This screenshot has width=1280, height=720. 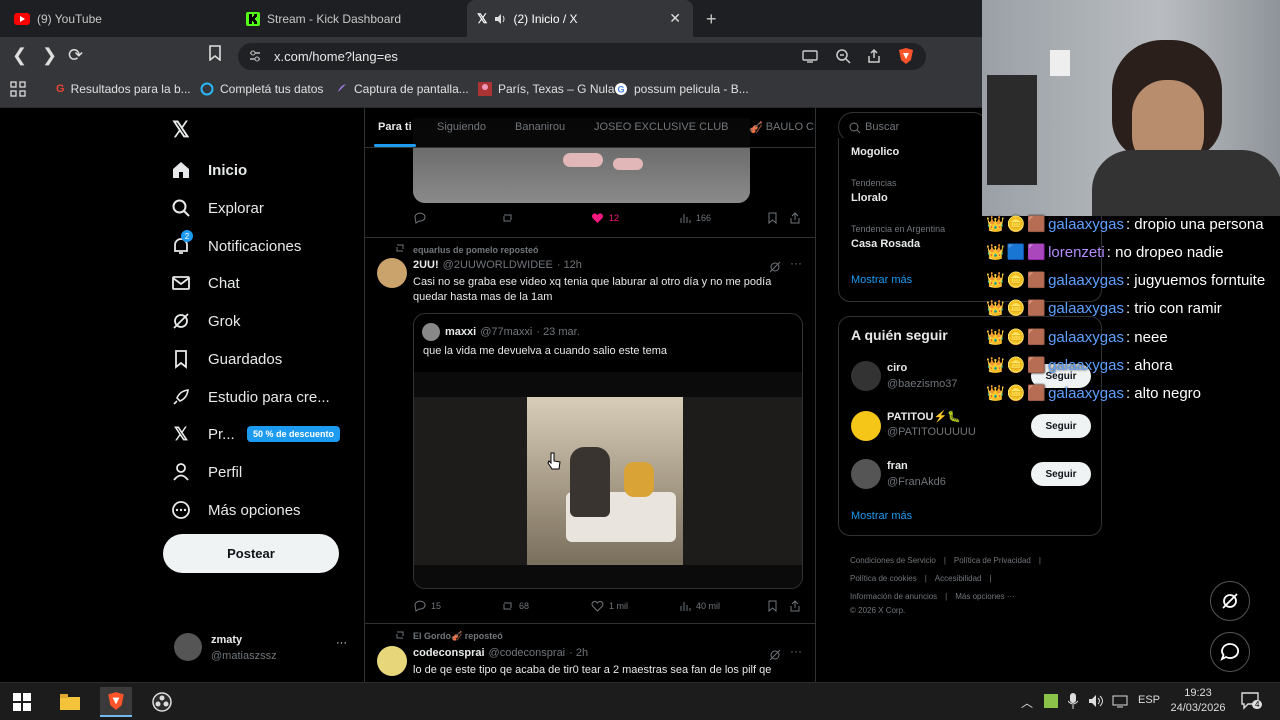 What do you see at coordinates (263, 649) in the screenshot?
I see `account-switcher: zmaty @matiaszssz ···` at bounding box center [263, 649].